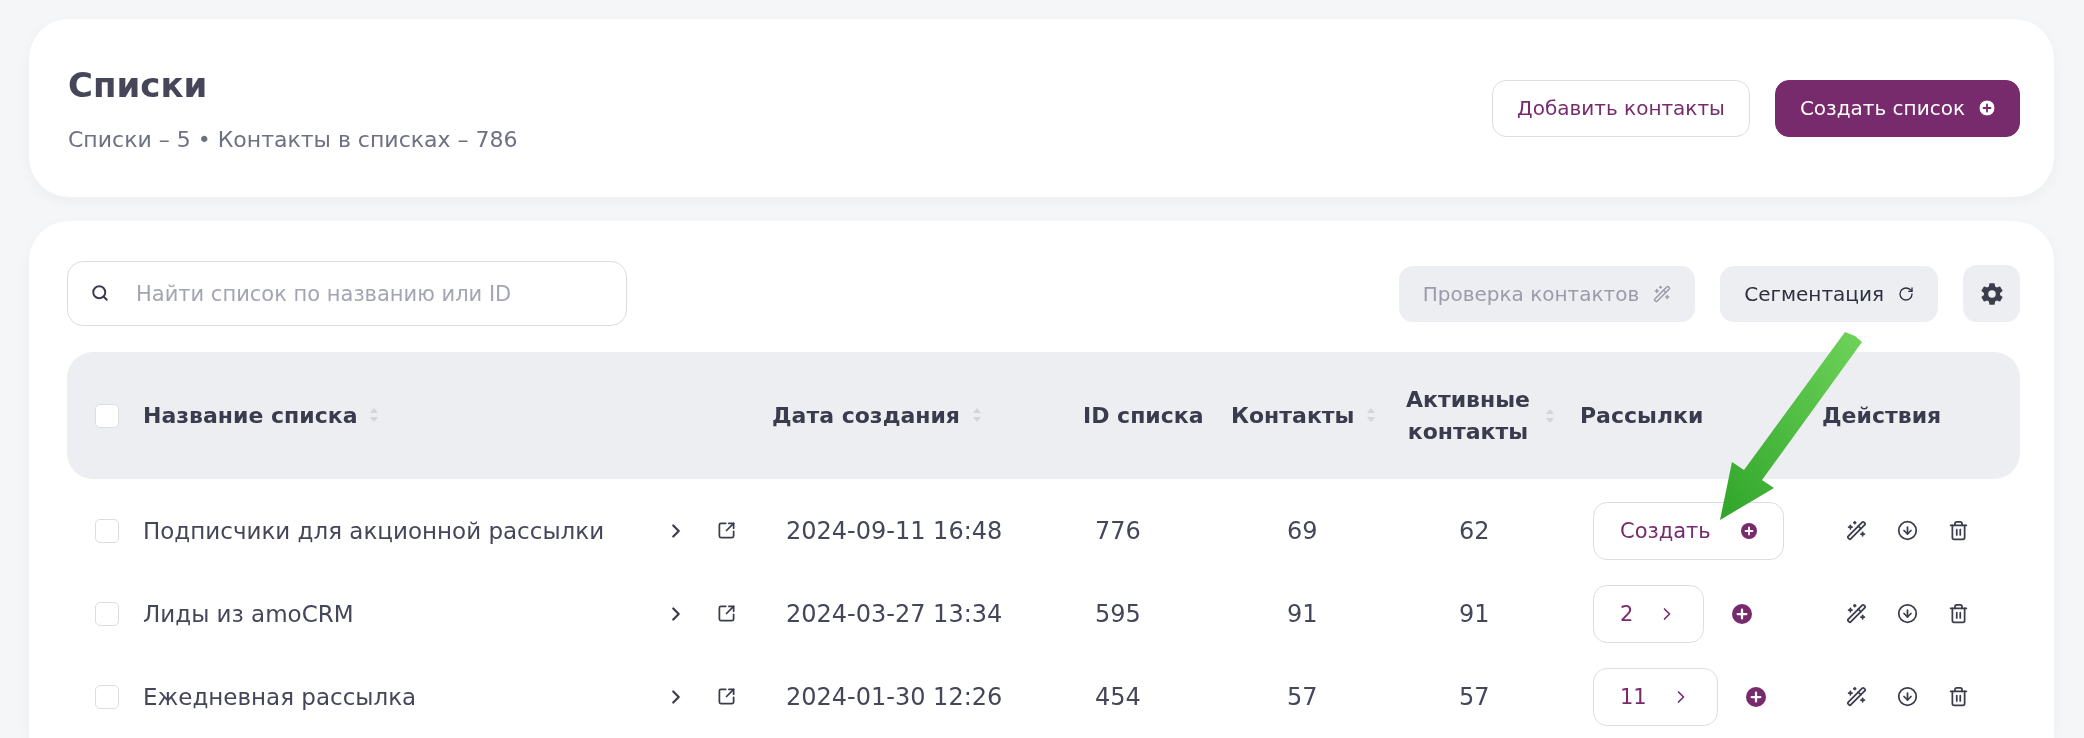 This screenshot has width=2084, height=738. I want to click on page-title: Списки, so click(138, 84).